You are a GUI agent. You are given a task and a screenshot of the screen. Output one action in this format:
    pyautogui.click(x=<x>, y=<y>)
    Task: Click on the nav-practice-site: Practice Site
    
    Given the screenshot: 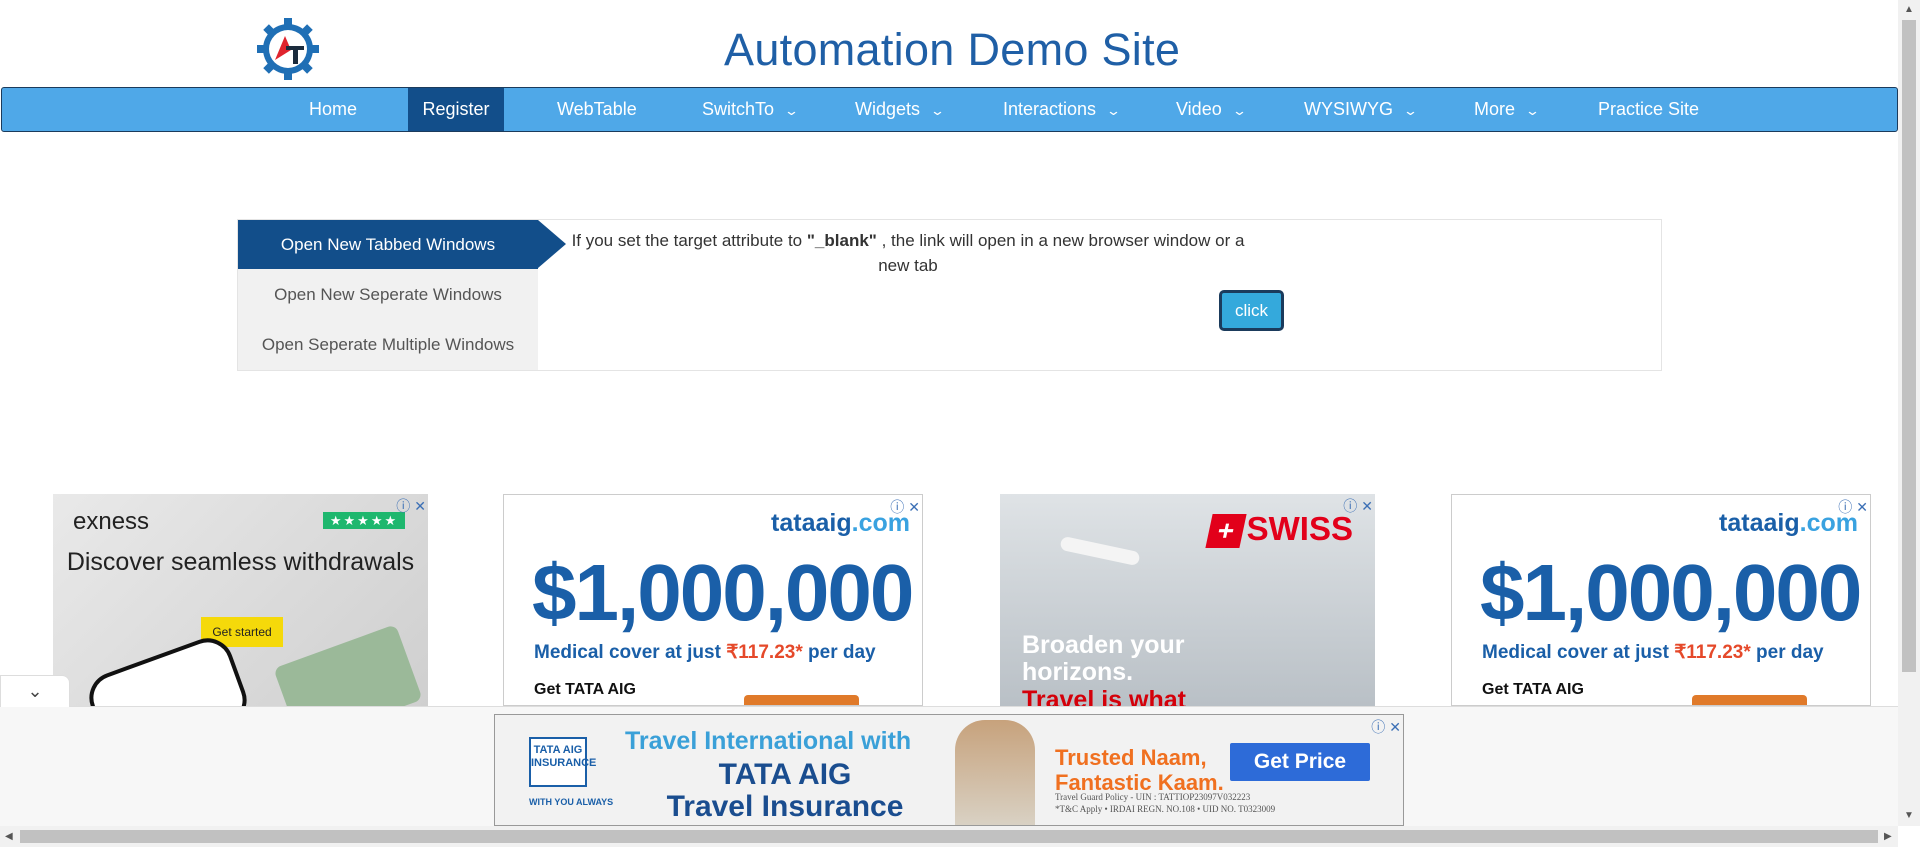 What is the action you would take?
    pyautogui.click(x=1648, y=109)
    